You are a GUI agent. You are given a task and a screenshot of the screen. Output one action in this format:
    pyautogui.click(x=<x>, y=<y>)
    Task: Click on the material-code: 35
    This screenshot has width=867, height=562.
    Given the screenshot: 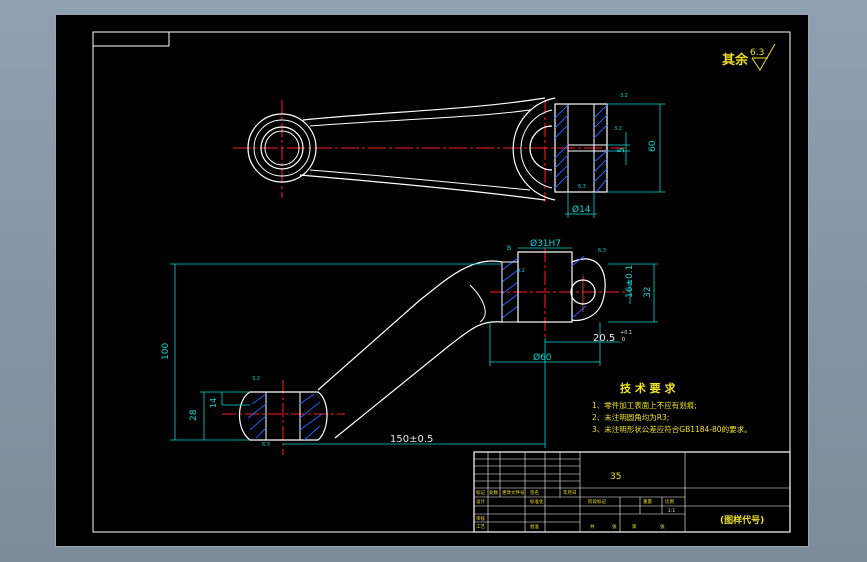 What is the action you would take?
    pyautogui.click(x=615, y=477)
    